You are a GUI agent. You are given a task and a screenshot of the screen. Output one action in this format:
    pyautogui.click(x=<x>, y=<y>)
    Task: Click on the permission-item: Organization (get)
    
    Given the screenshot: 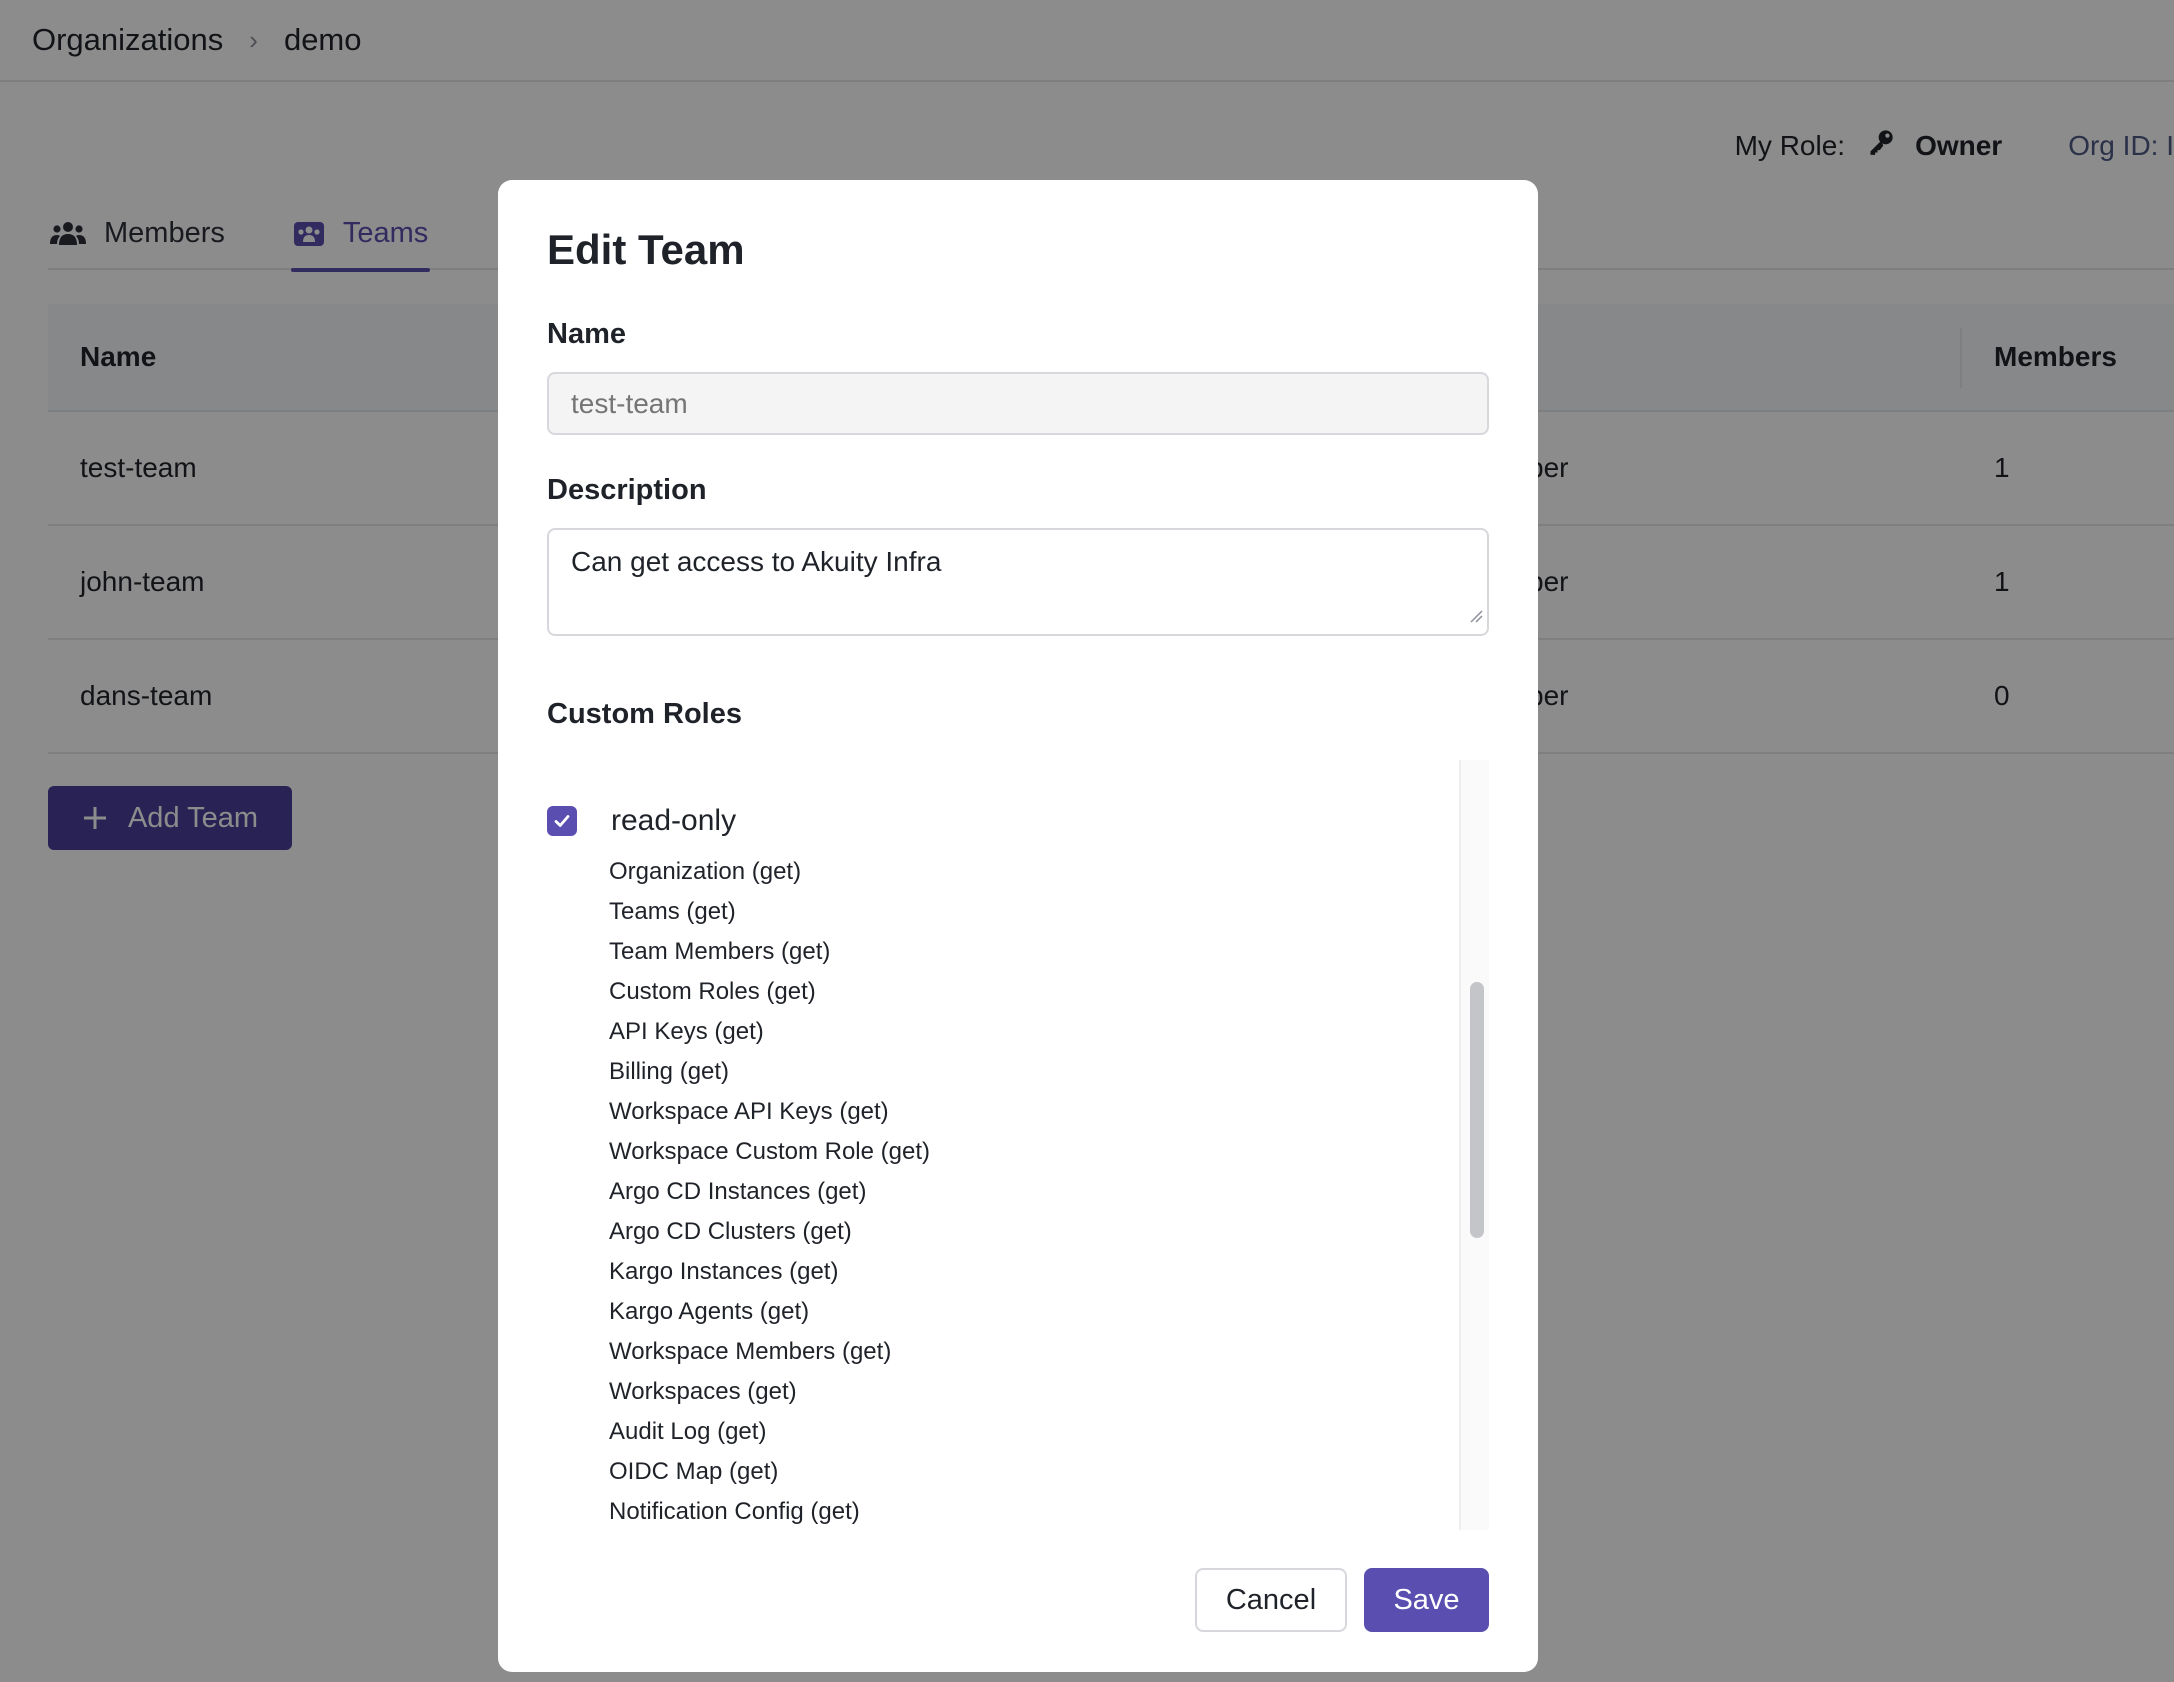 What is the action you would take?
    pyautogui.click(x=705, y=871)
    